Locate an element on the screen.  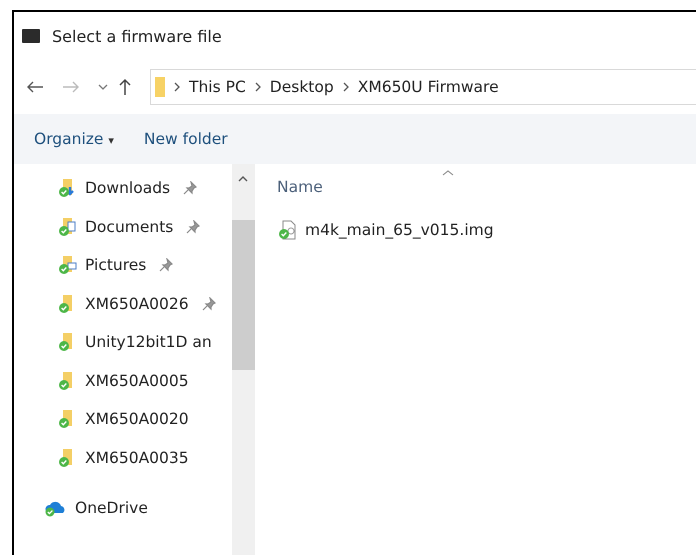
documents-folder-icon is located at coordinates (68, 226).